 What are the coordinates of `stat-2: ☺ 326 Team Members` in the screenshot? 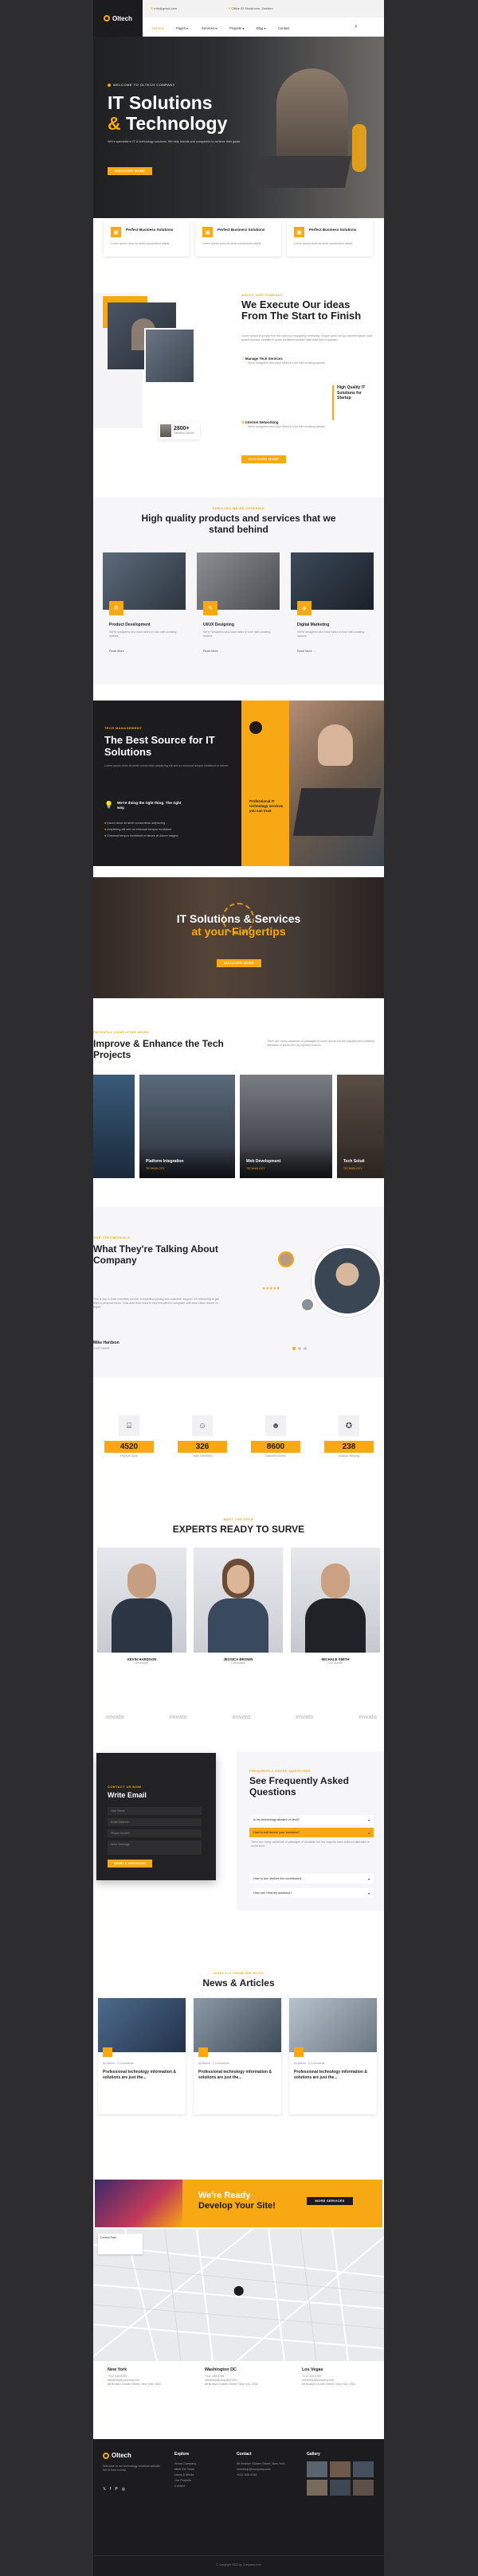 It's located at (202, 1436).